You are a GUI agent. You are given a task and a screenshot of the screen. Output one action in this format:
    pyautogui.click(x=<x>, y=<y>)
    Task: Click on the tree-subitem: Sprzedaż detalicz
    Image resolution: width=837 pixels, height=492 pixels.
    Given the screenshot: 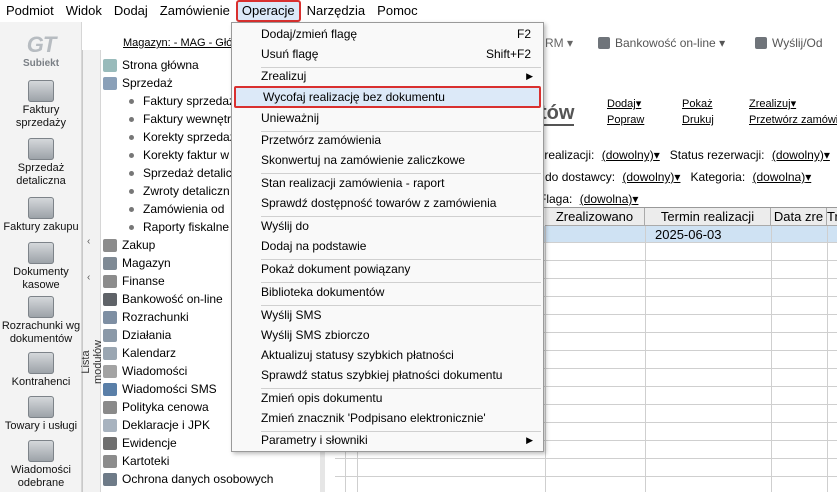 What is the action you would take?
    pyautogui.click(x=170, y=173)
    